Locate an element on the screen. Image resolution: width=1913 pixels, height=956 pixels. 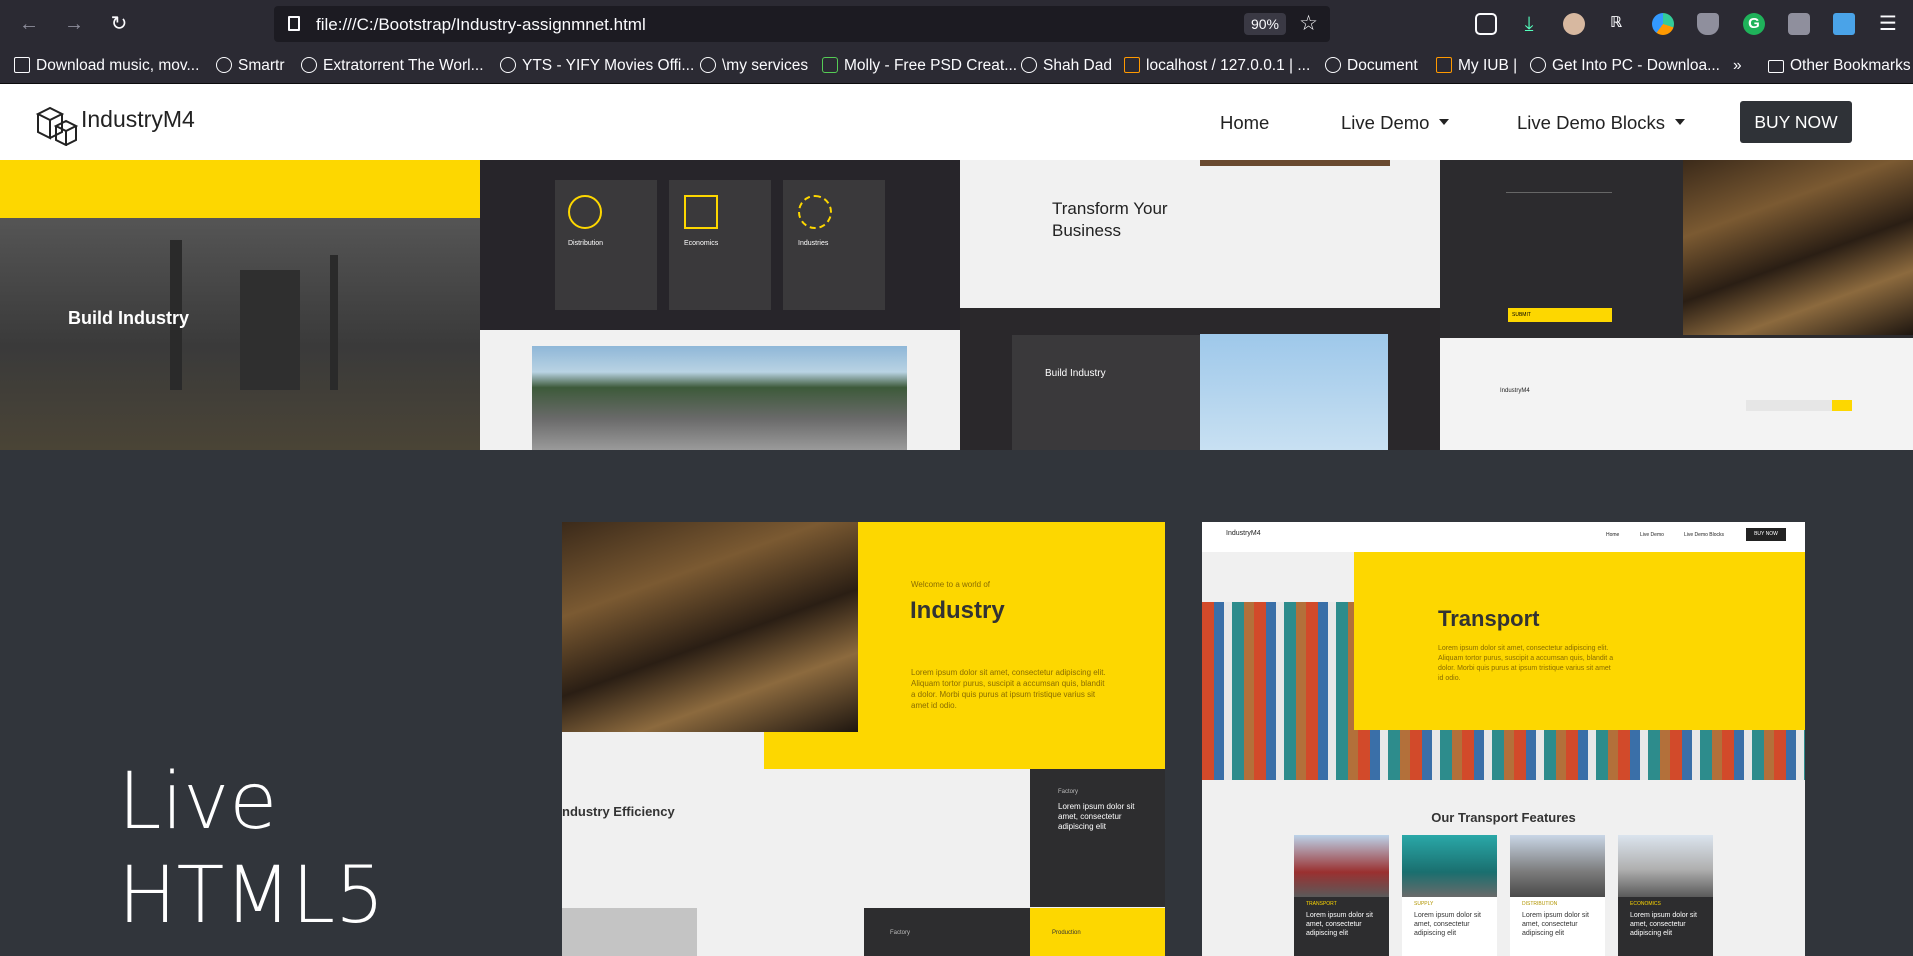
bookmark-star-icon: ☆ is located at coordinates (1308, 23).